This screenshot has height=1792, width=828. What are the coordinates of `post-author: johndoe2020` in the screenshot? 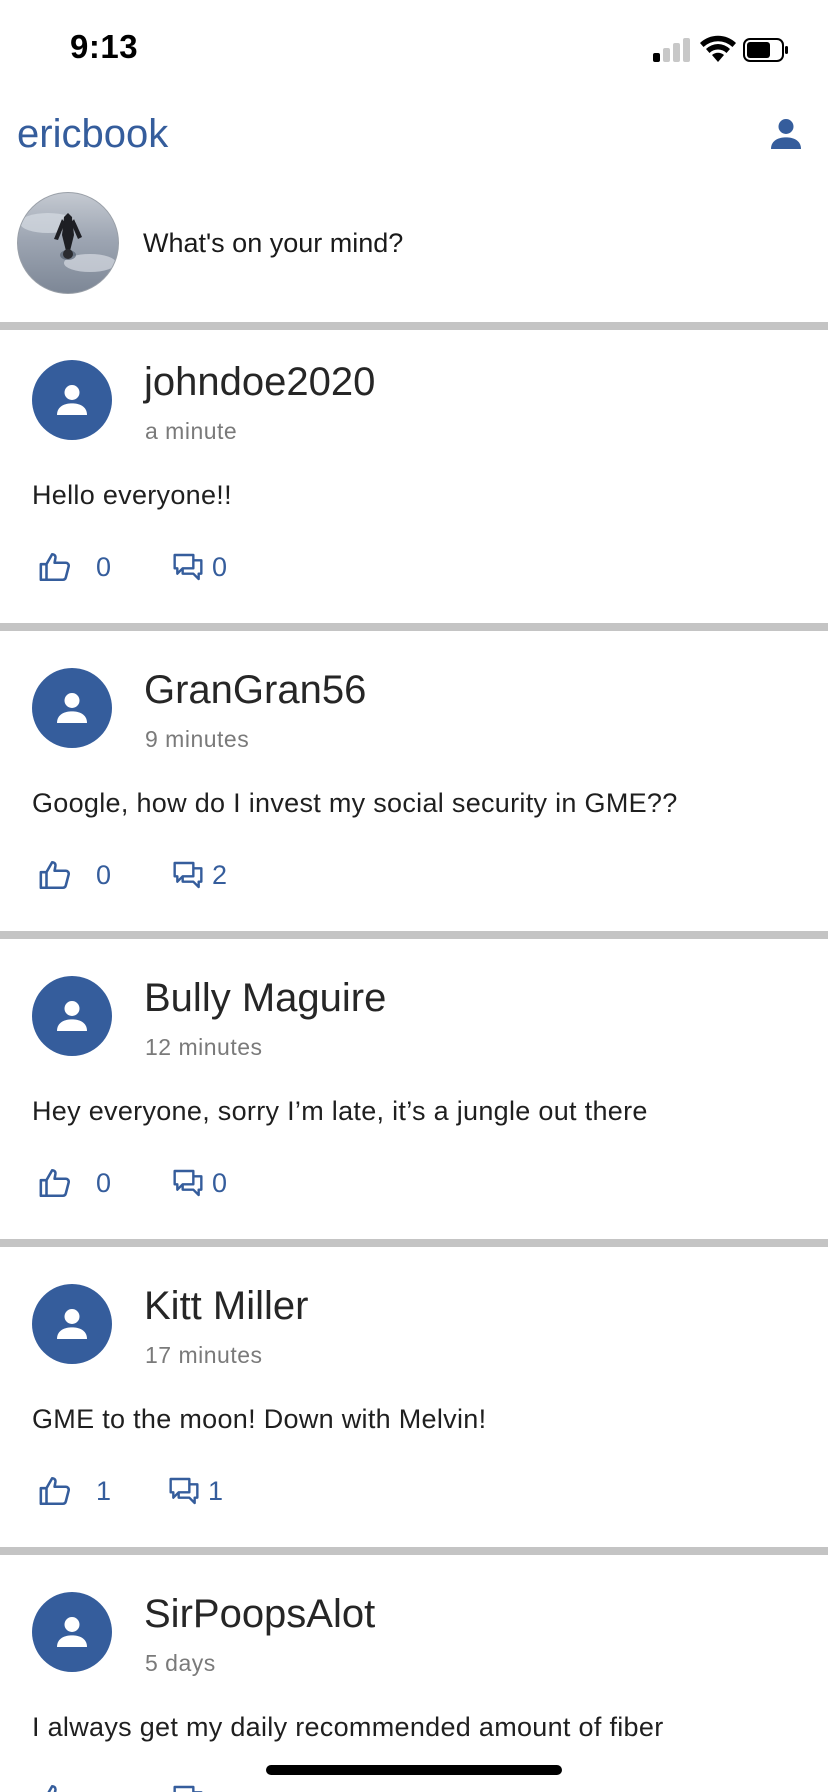 It's located at (259, 382).